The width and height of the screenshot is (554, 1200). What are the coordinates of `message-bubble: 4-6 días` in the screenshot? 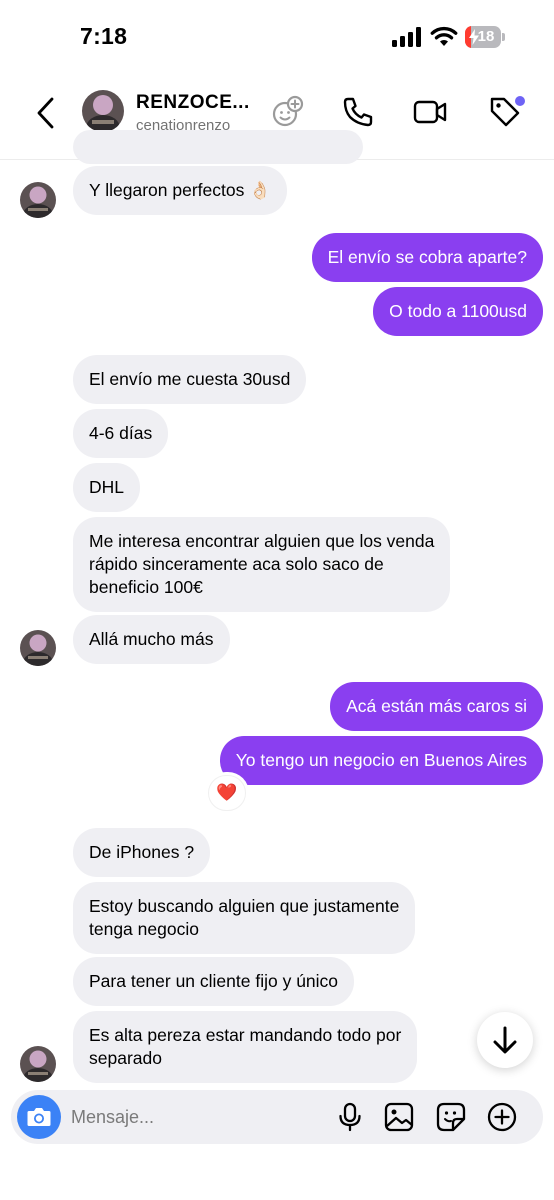 It's located at (121, 433).